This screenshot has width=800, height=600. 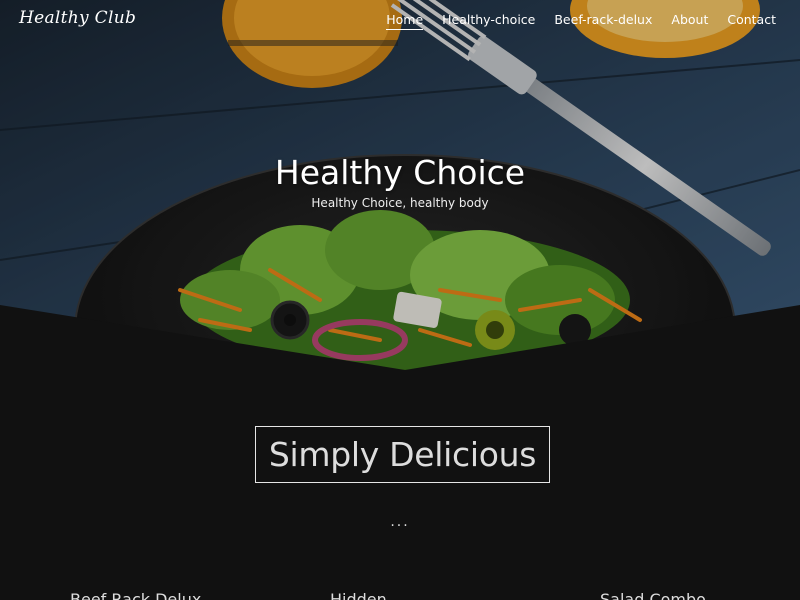 I want to click on cards-row: Beef Rack Delux Hidden... Salad Combo, so click(x=400, y=595).